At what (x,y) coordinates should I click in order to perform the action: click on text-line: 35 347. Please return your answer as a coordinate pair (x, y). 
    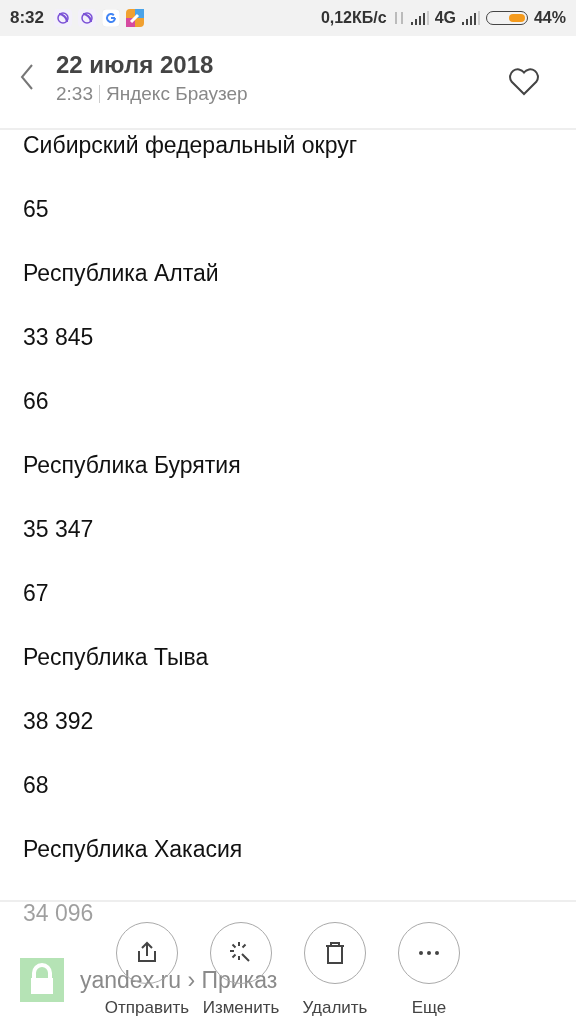
    Looking at the image, I should click on (59, 529).